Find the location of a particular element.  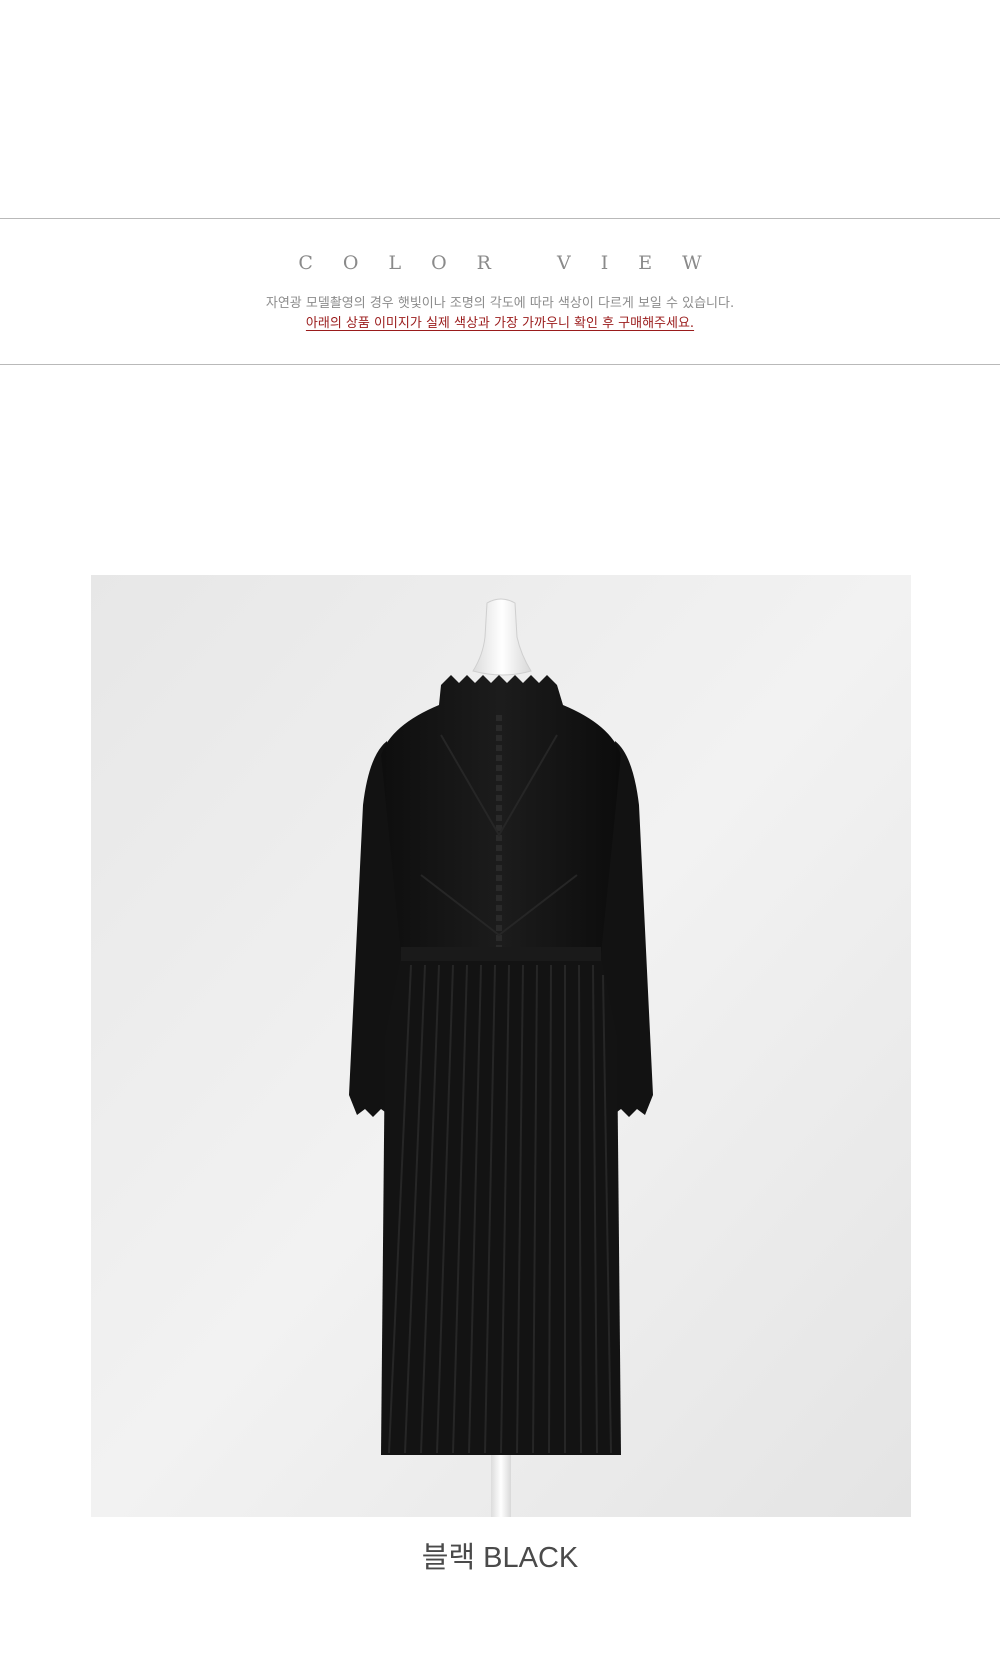

top-divider is located at coordinates (500, 218).